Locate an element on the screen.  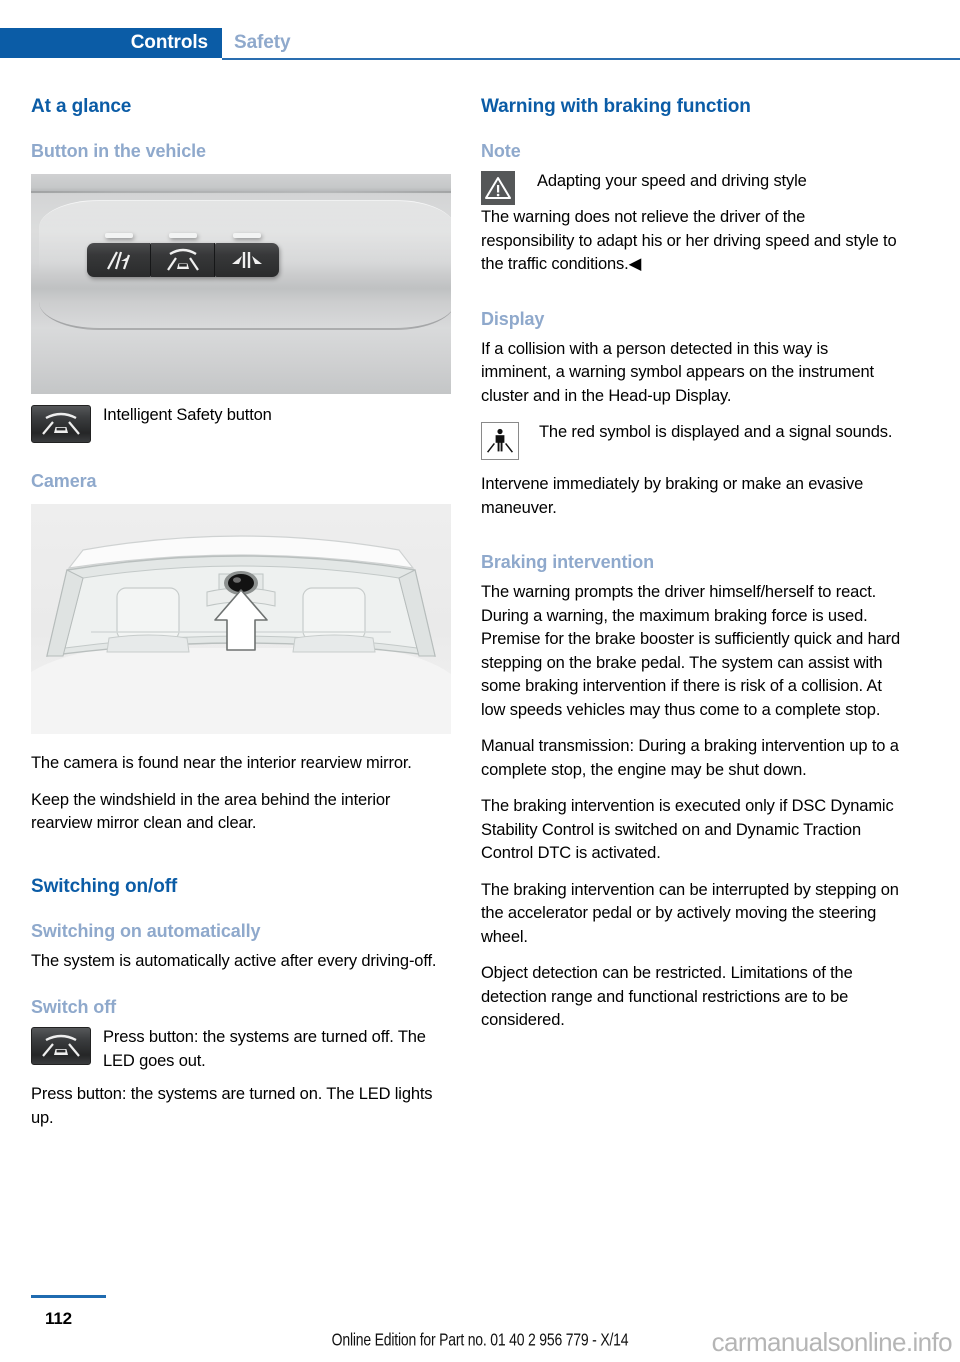
windshield-illustration is located at coordinates (241, 634).